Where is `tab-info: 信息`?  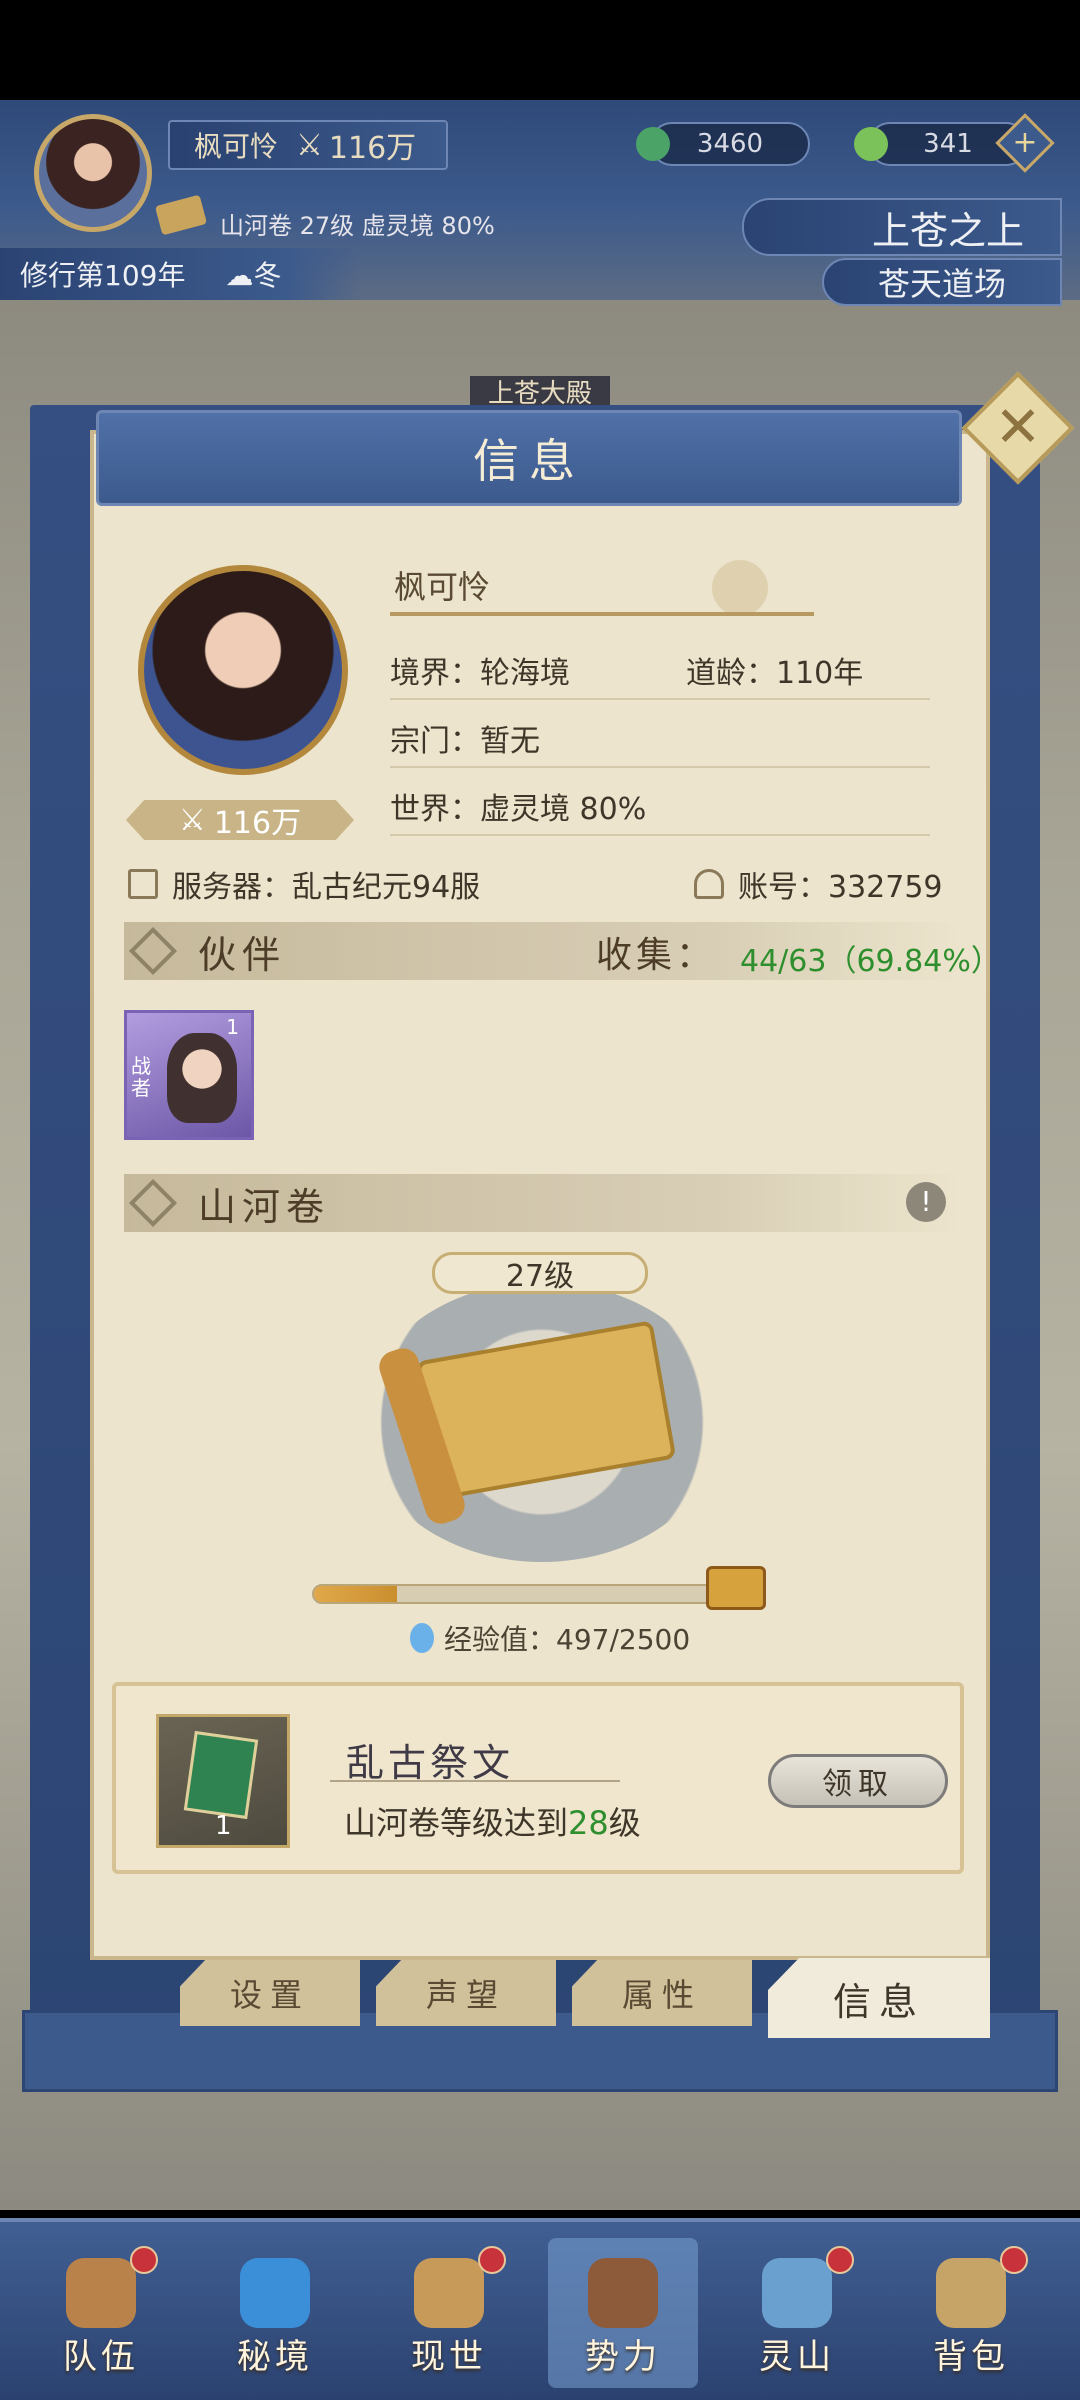 tab-info: 信息 is located at coordinates (879, 1998).